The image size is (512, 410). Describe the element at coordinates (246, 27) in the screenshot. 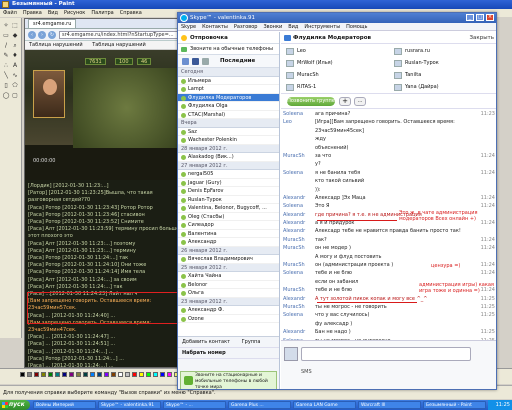

I see `menu-conversation: Разговор` at that location.